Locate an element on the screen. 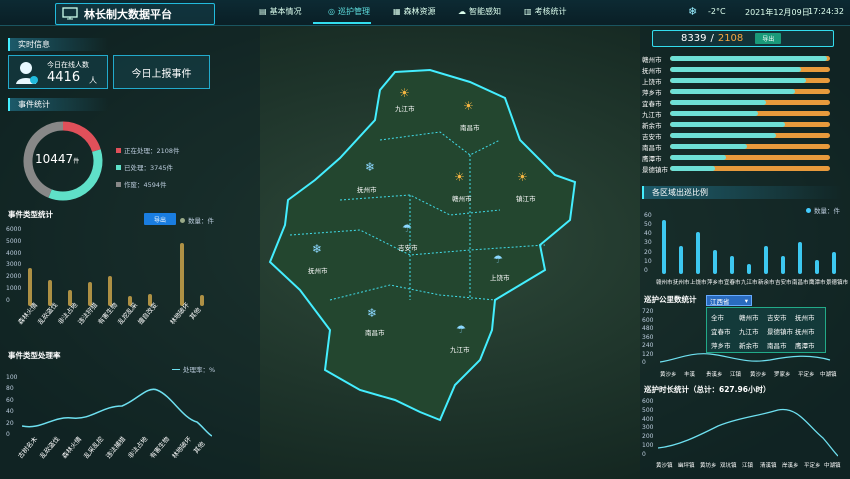  legend-label: 数量：件 is located at coordinates (201, 221).